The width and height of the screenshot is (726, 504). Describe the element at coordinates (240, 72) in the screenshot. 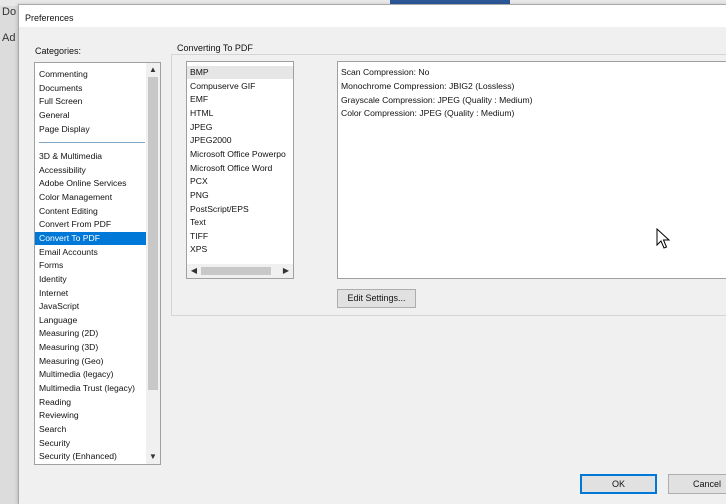

I see `format-item: BMP` at that location.